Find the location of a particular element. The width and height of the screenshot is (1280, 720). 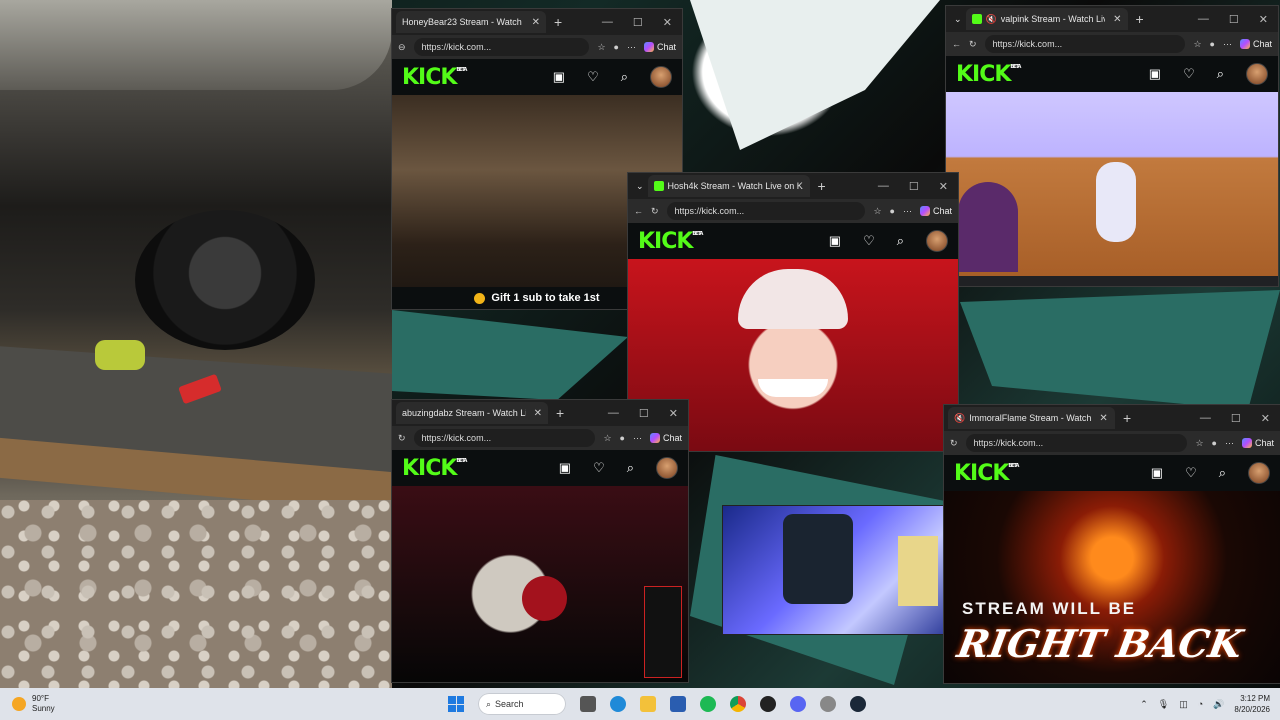

settings-icon is located at coordinates (828, 704).